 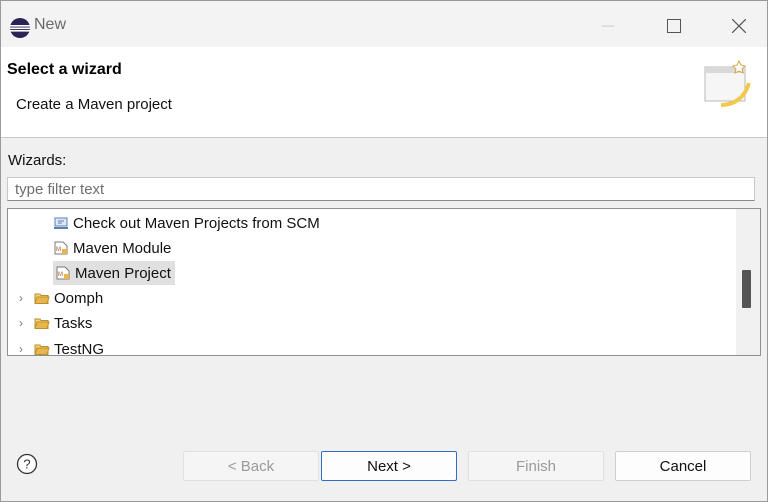 I want to click on tree-item-label: Tasks, so click(x=73, y=323).